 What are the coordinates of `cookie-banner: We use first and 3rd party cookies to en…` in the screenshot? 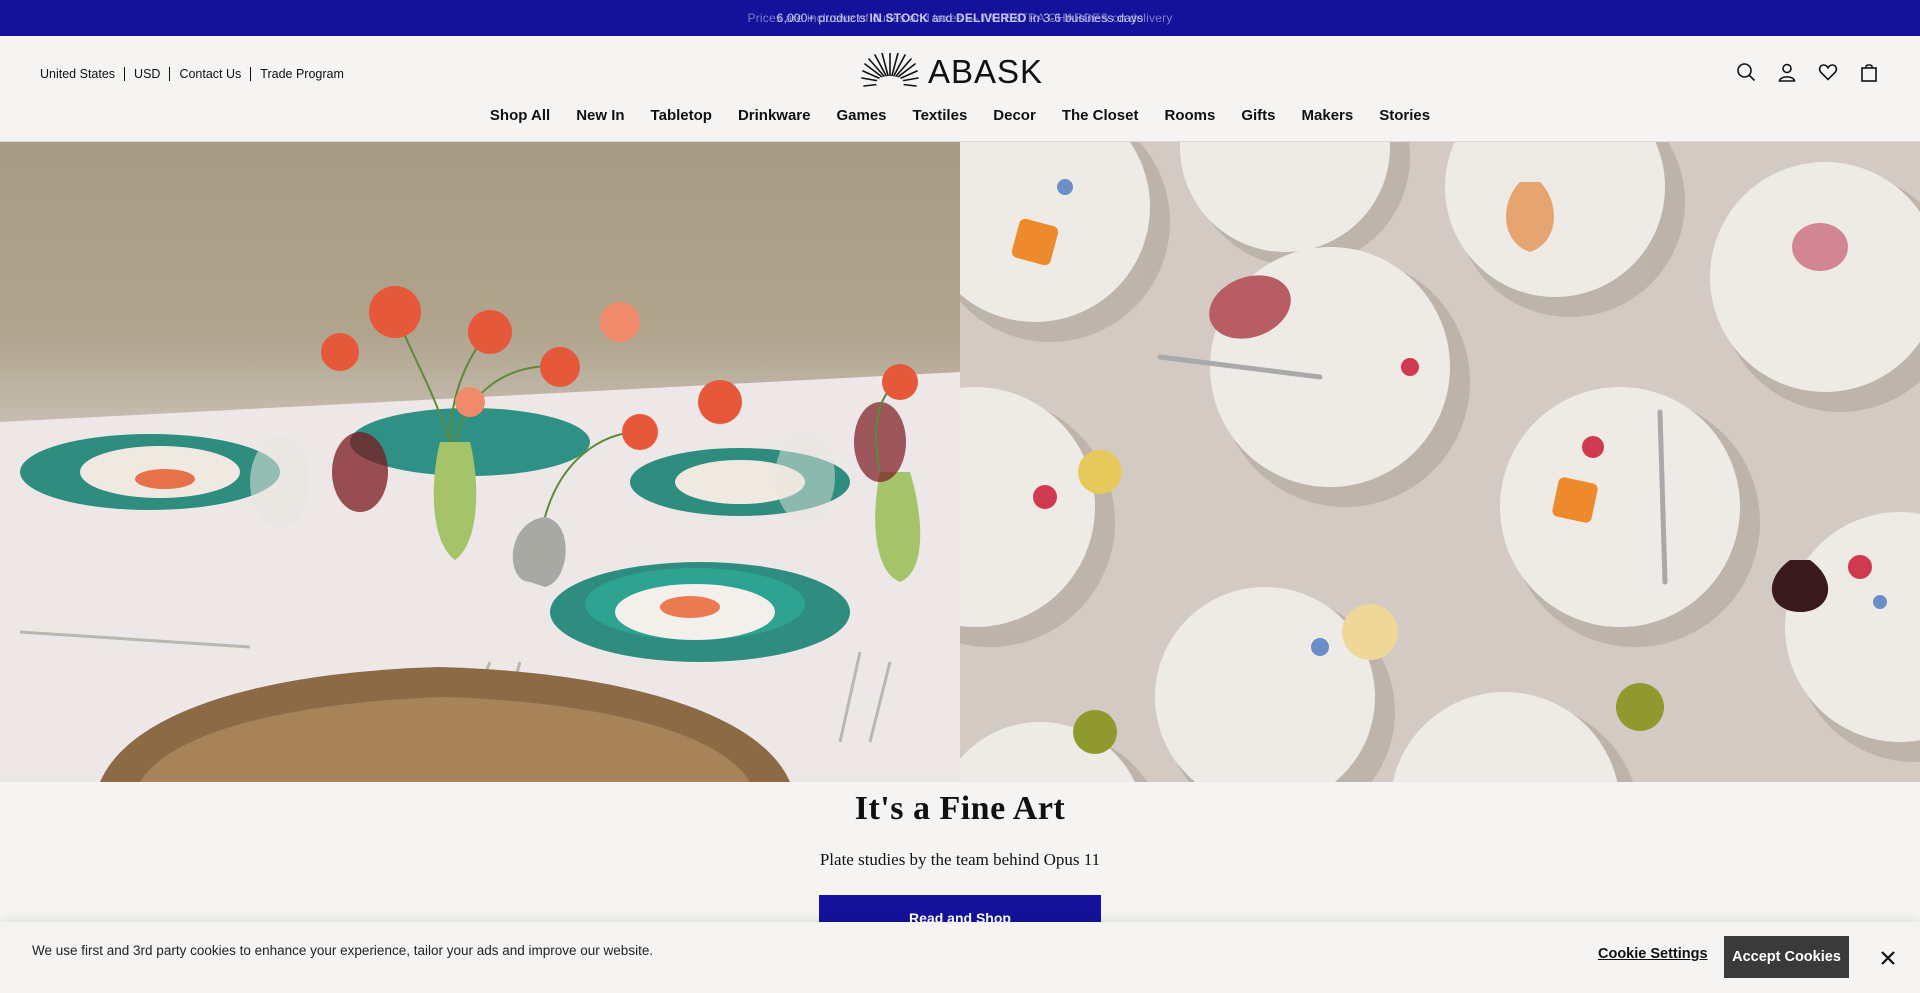 It's located at (960, 957).